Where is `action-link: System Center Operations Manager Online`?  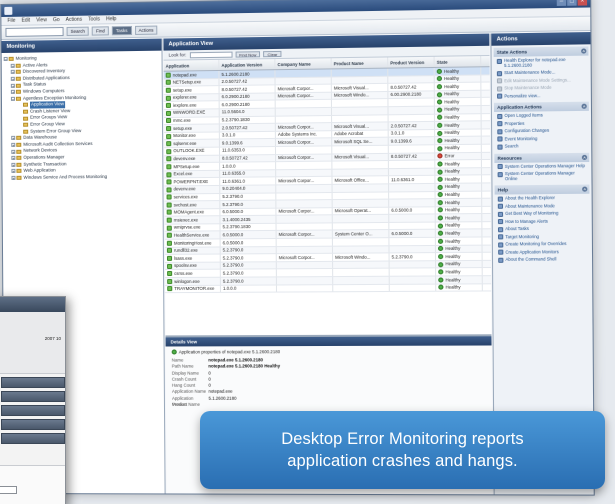
action-link: System Center Operations Manager Online is located at coordinates (541, 175).